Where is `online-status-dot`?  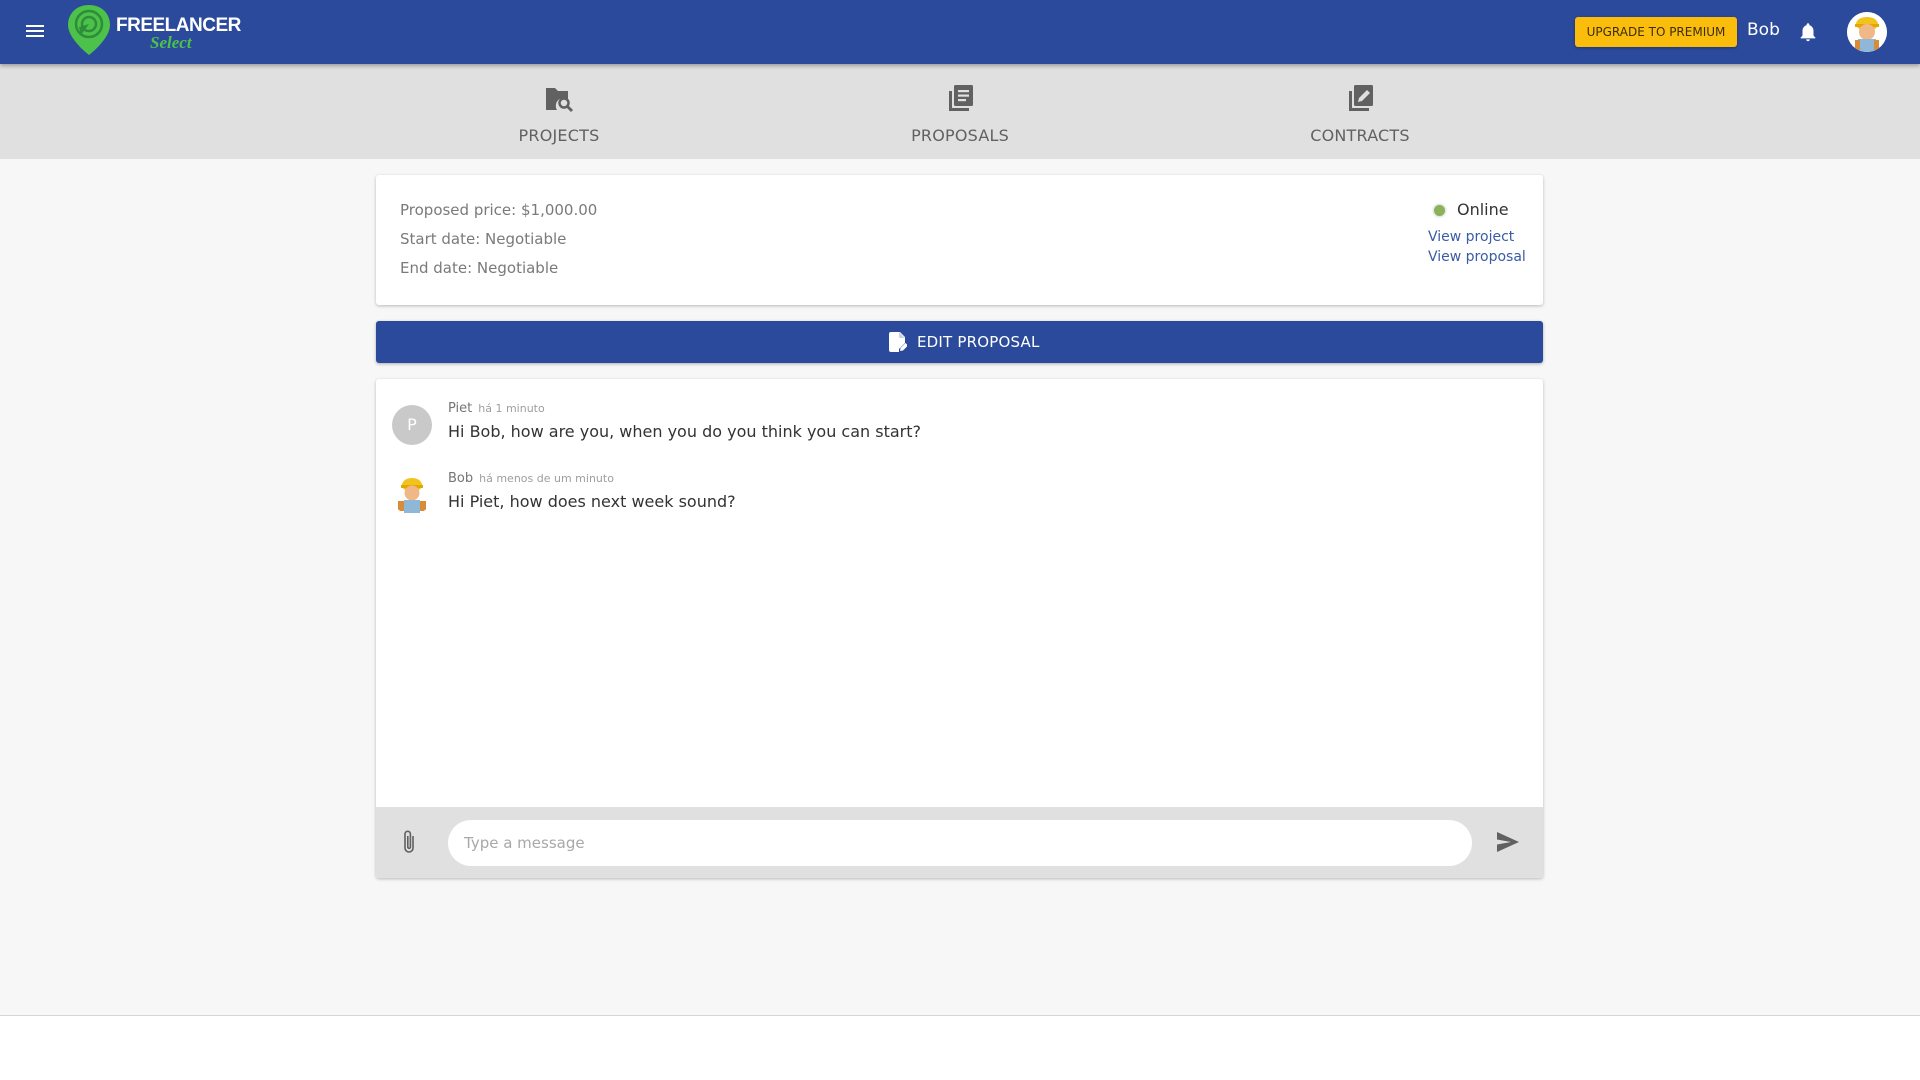 online-status-dot is located at coordinates (1439, 210).